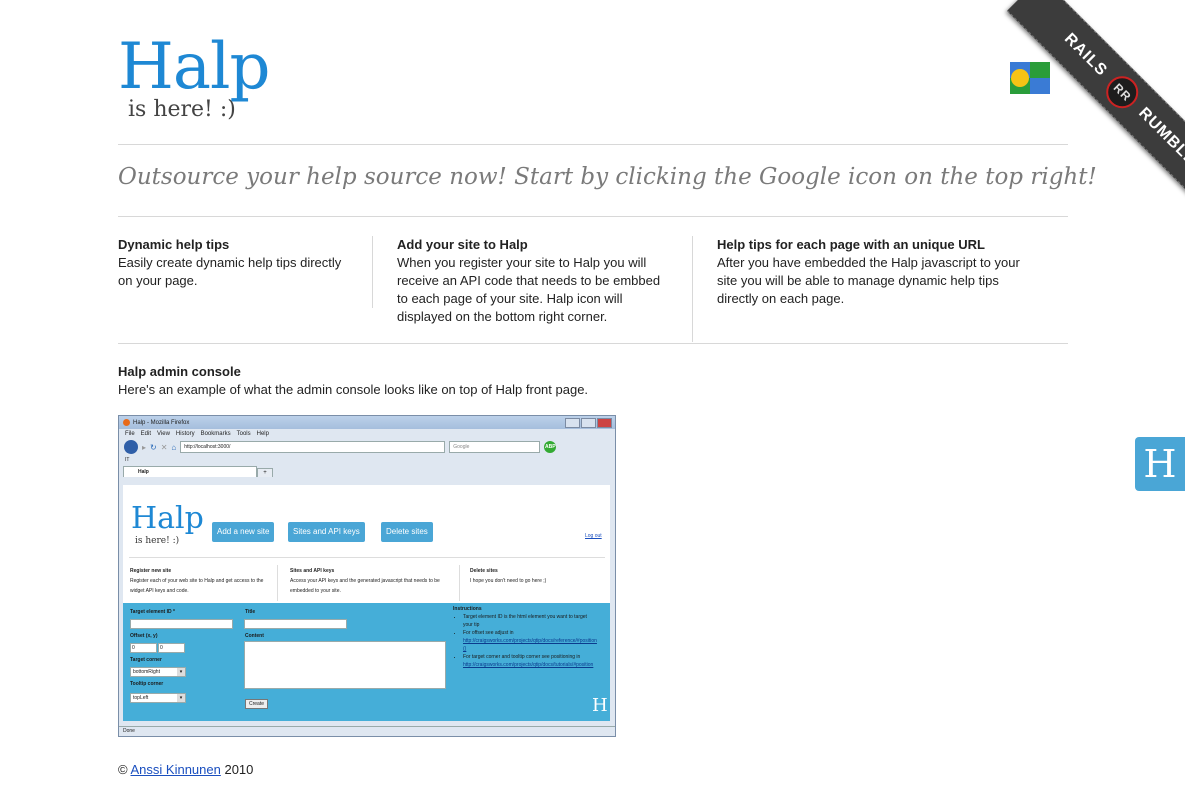  I want to click on mini-label: Target element ID *, so click(152, 612).